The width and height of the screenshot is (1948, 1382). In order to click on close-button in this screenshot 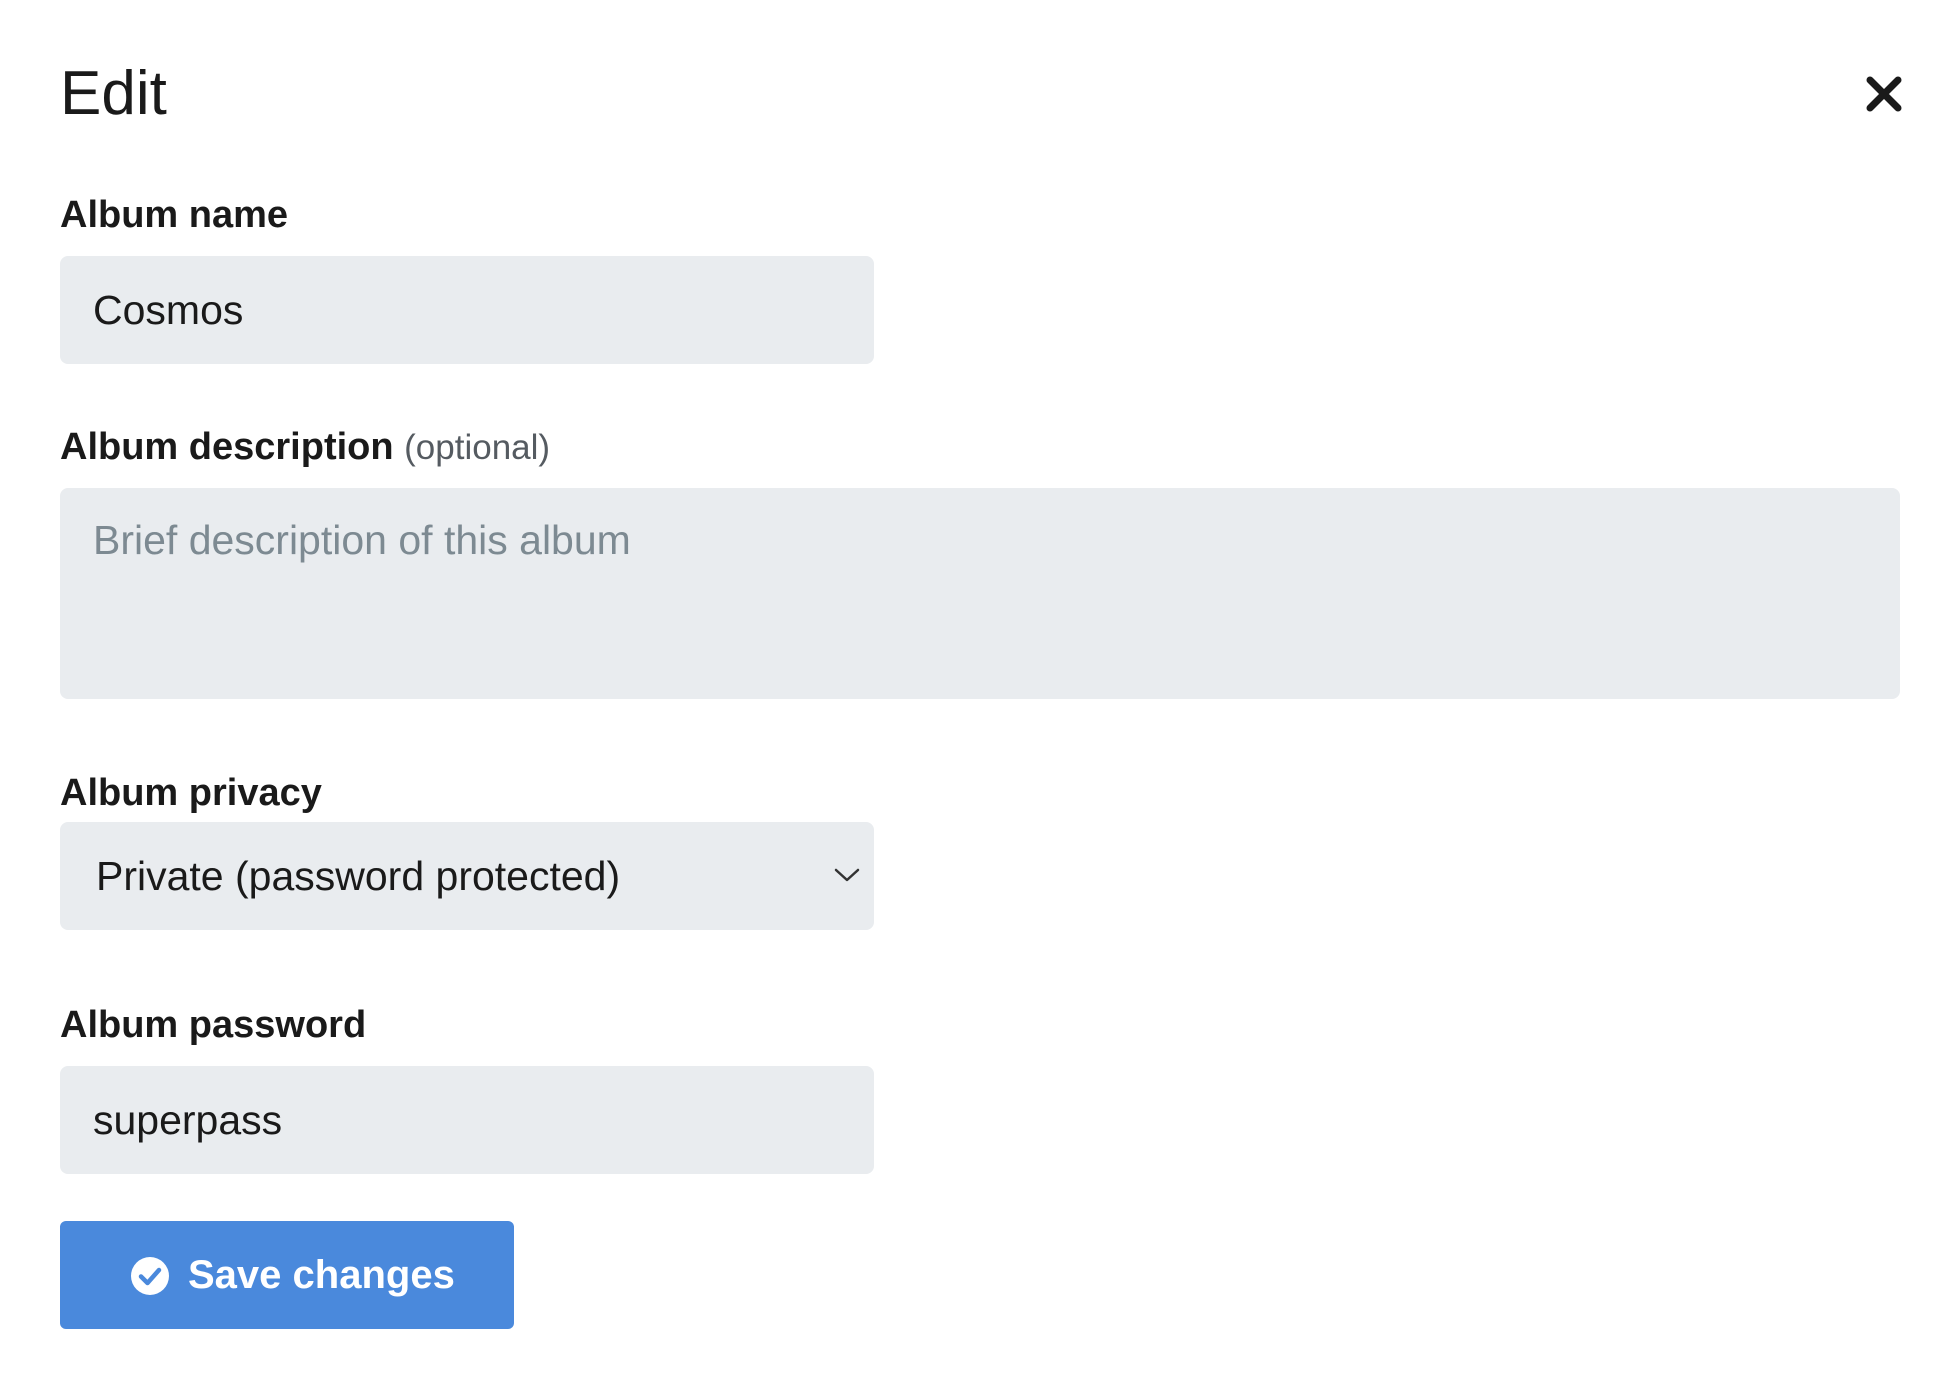, I will do `click(1884, 94)`.